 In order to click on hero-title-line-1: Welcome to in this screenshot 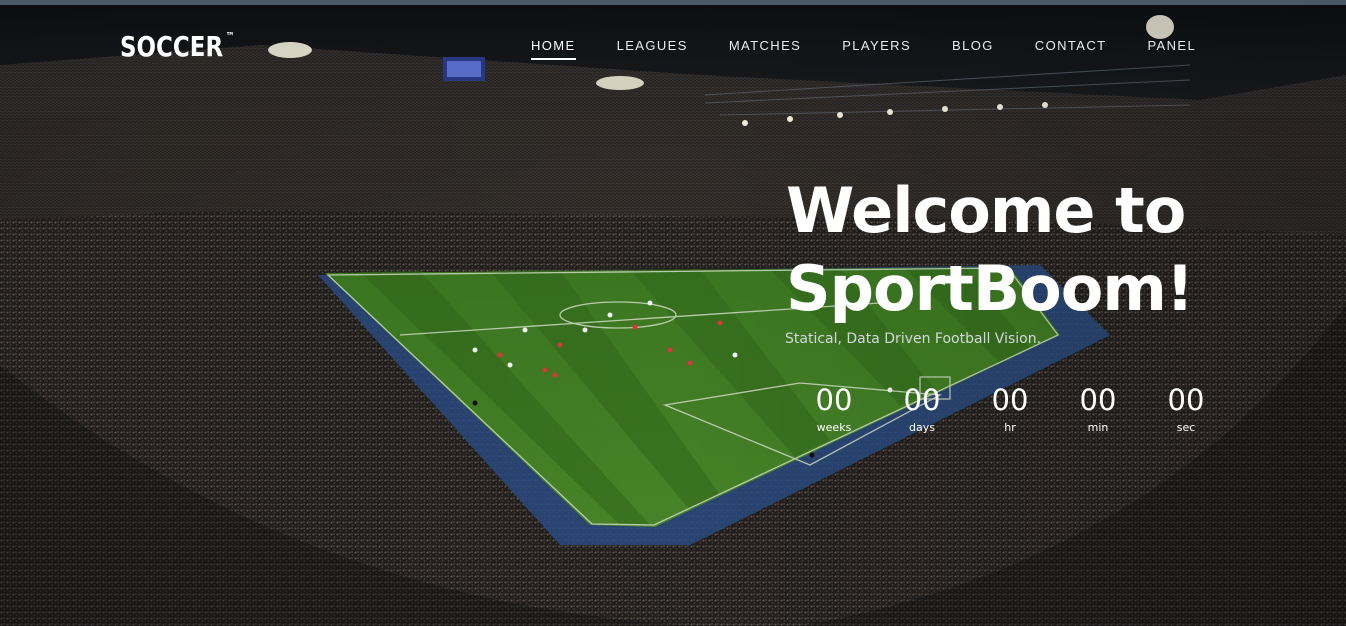, I will do `click(986, 210)`.